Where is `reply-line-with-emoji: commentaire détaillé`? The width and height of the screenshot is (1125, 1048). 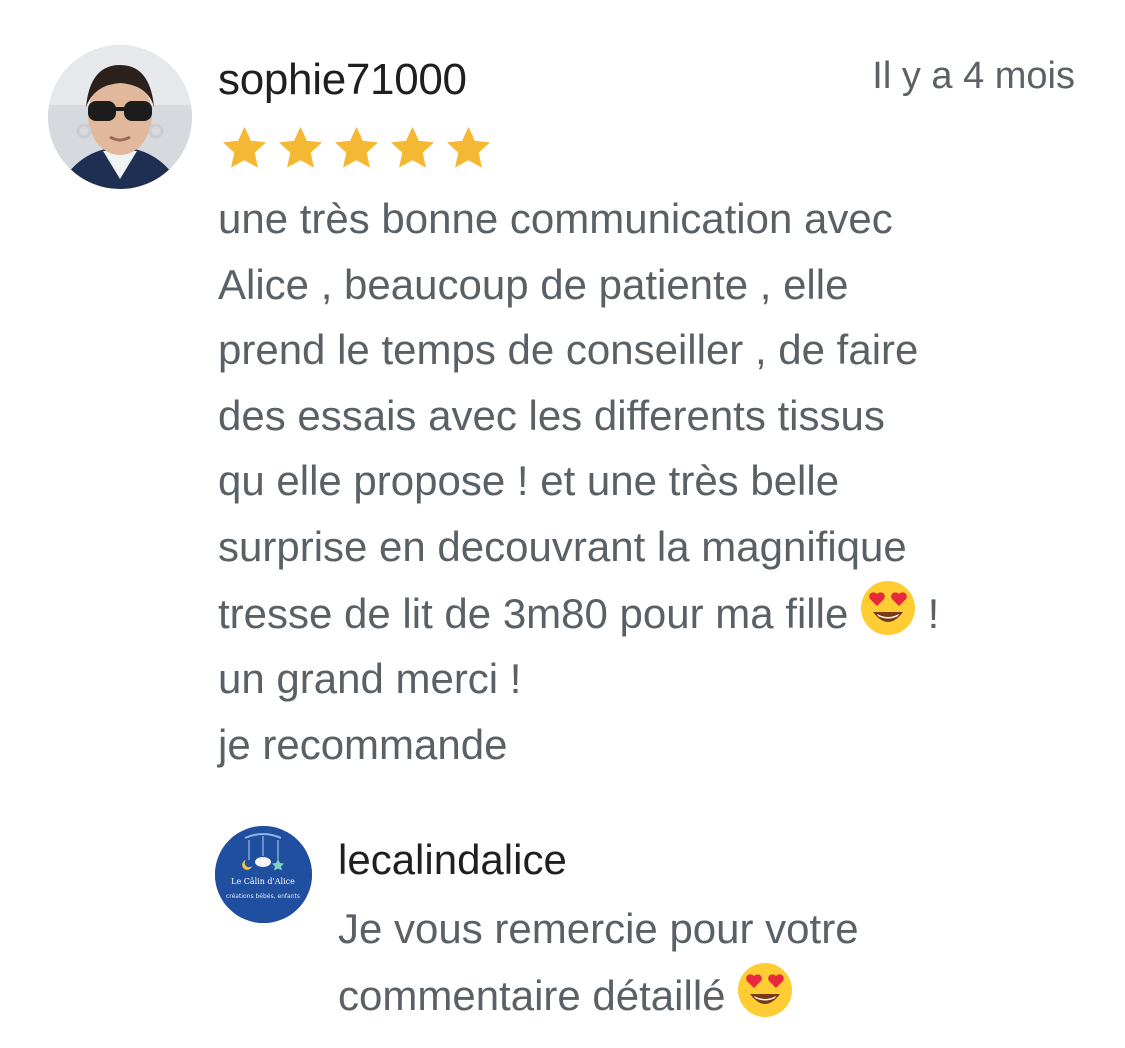 reply-line-with-emoji: commentaire détaillé is located at coordinates (598, 995).